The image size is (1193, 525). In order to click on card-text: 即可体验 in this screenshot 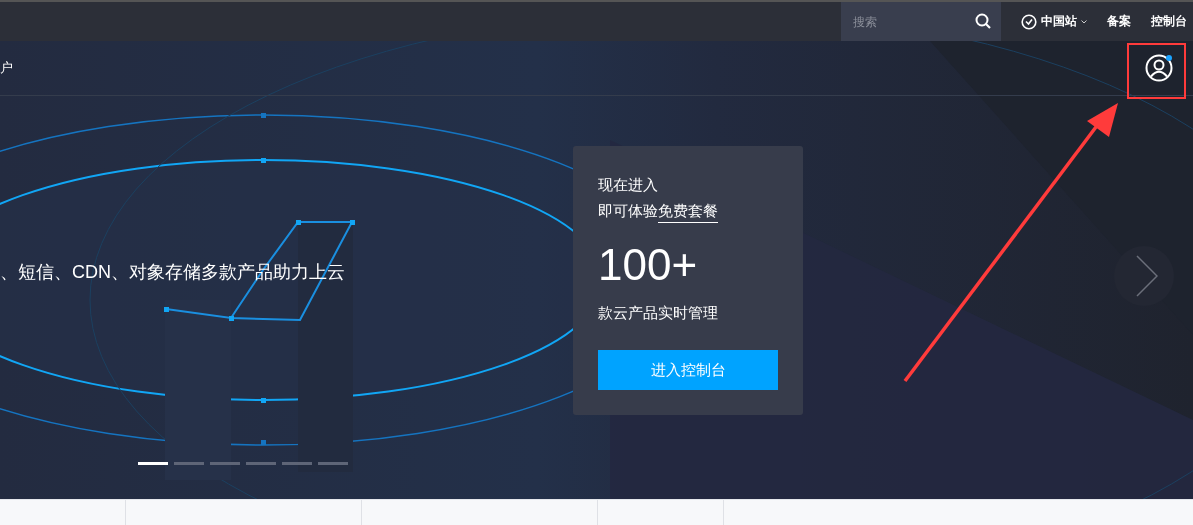, I will do `click(628, 211)`.